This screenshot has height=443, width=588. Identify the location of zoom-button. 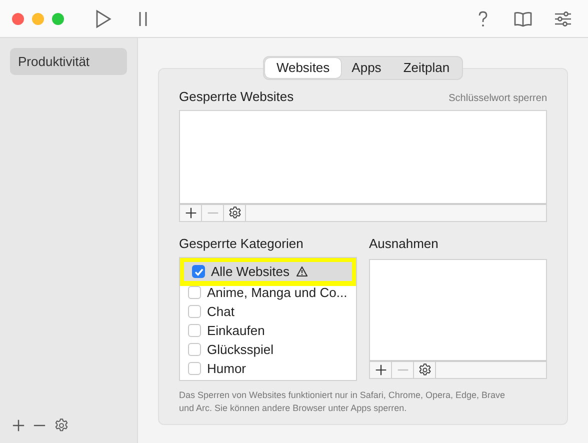
(58, 18).